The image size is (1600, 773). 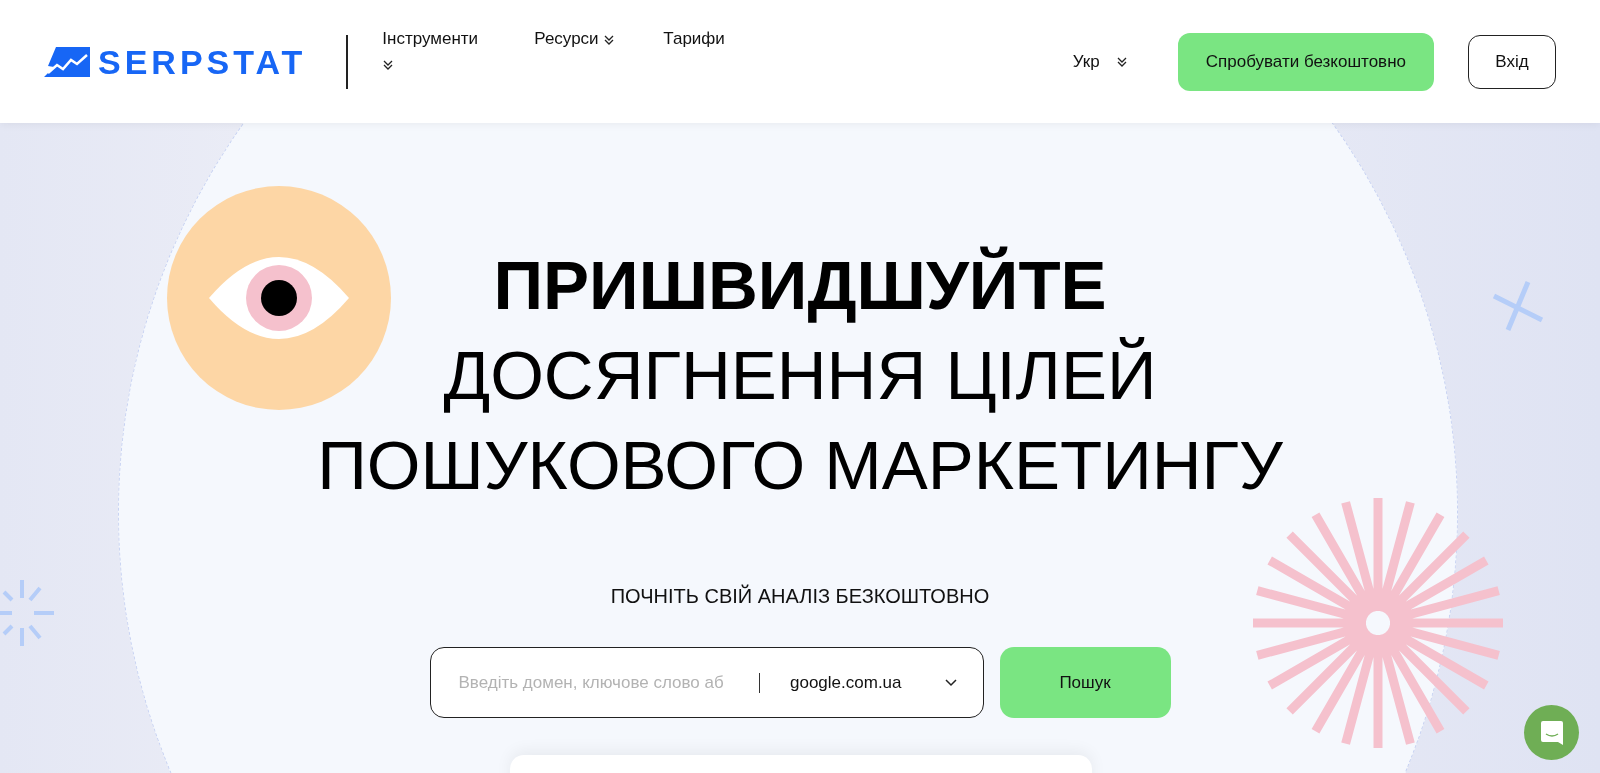 I want to click on logo-icon, so click(x=67, y=61).